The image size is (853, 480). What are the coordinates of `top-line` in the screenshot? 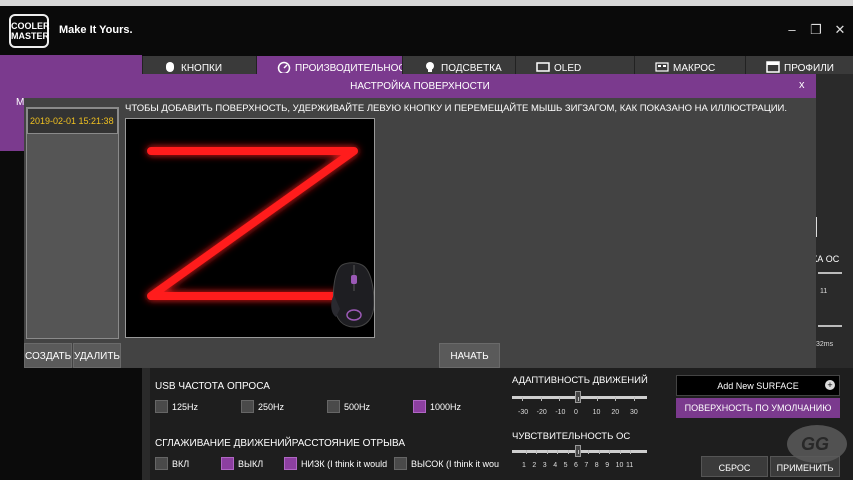 It's located at (426, 3).